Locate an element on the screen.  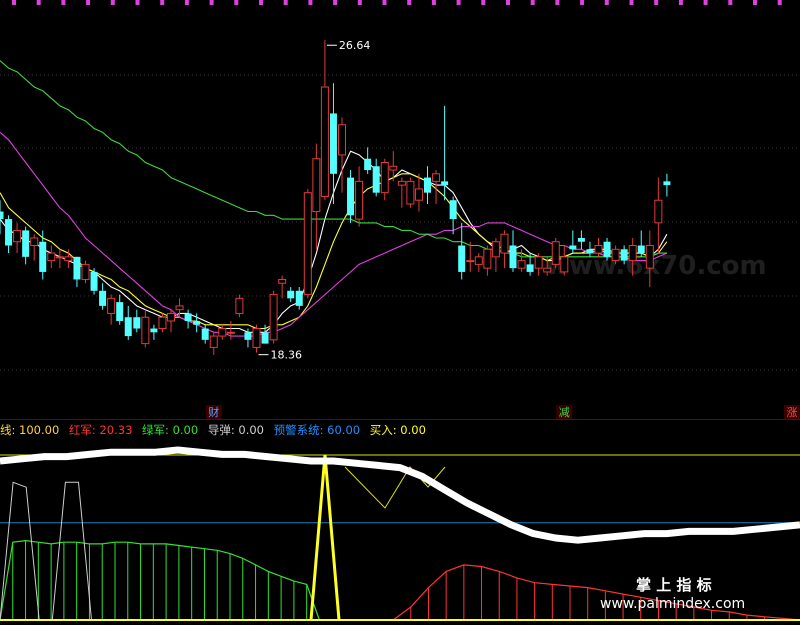
event-marker-label: 涨 is located at coordinates (792, 412).